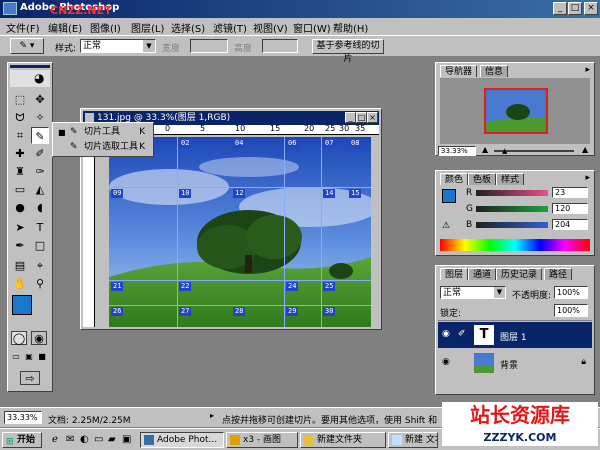  What do you see at coordinates (329, 143) in the screenshot?
I see `slice-badge: 07` at bounding box center [329, 143].